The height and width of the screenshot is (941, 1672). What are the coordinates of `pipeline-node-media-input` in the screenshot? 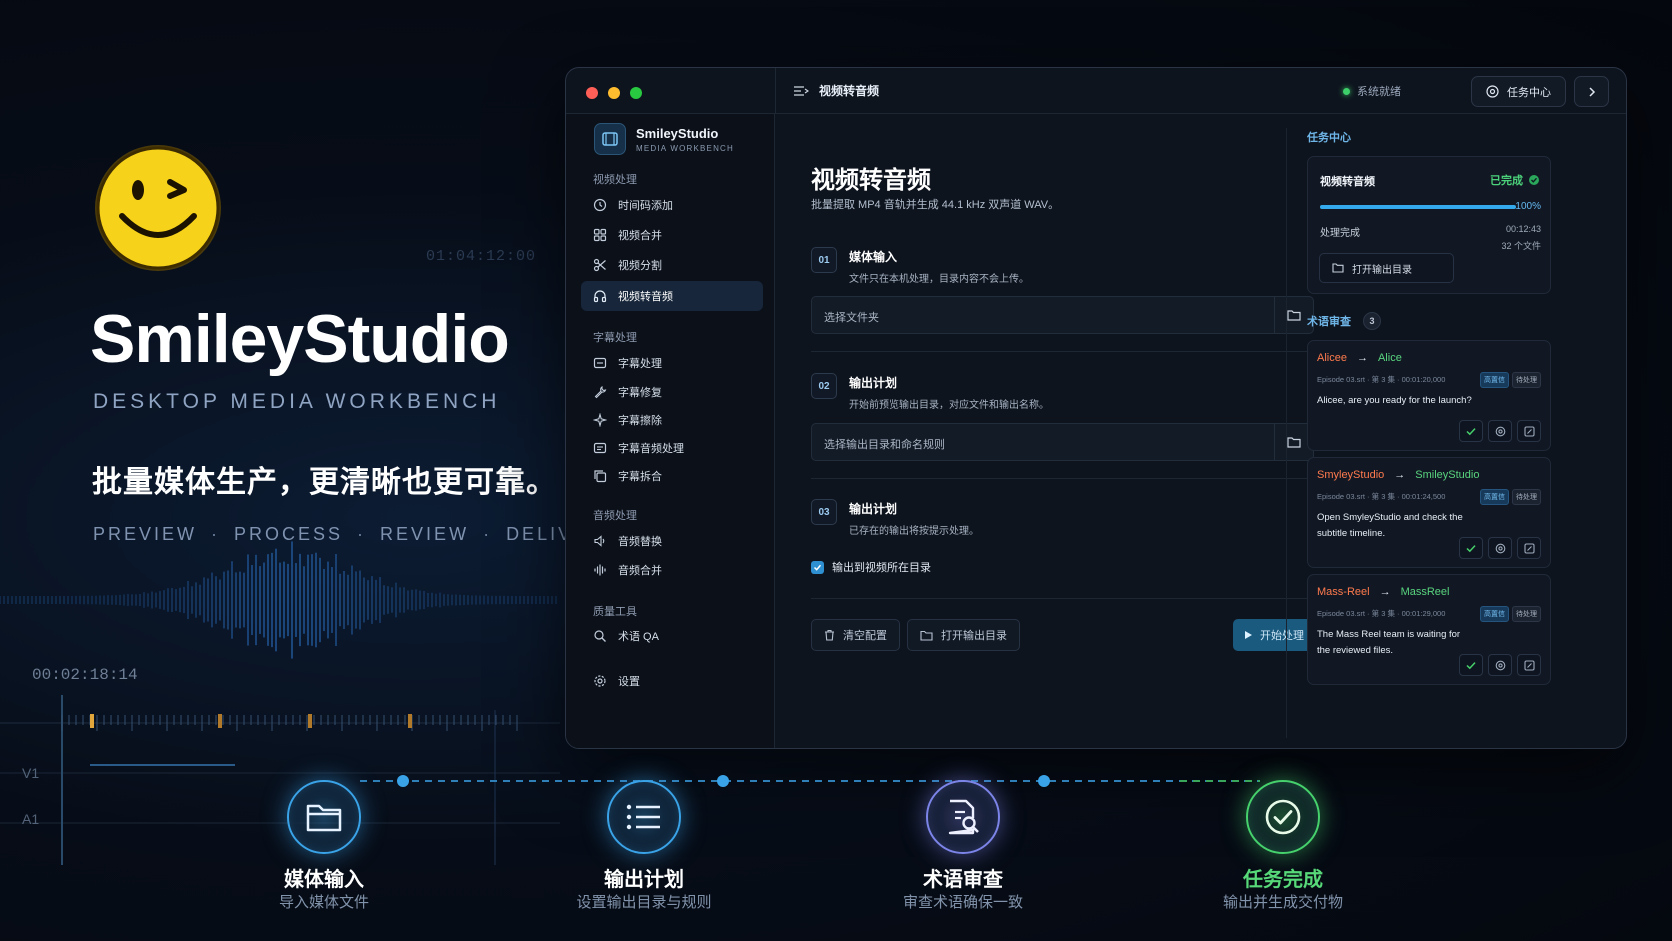 It's located at (324, 817).